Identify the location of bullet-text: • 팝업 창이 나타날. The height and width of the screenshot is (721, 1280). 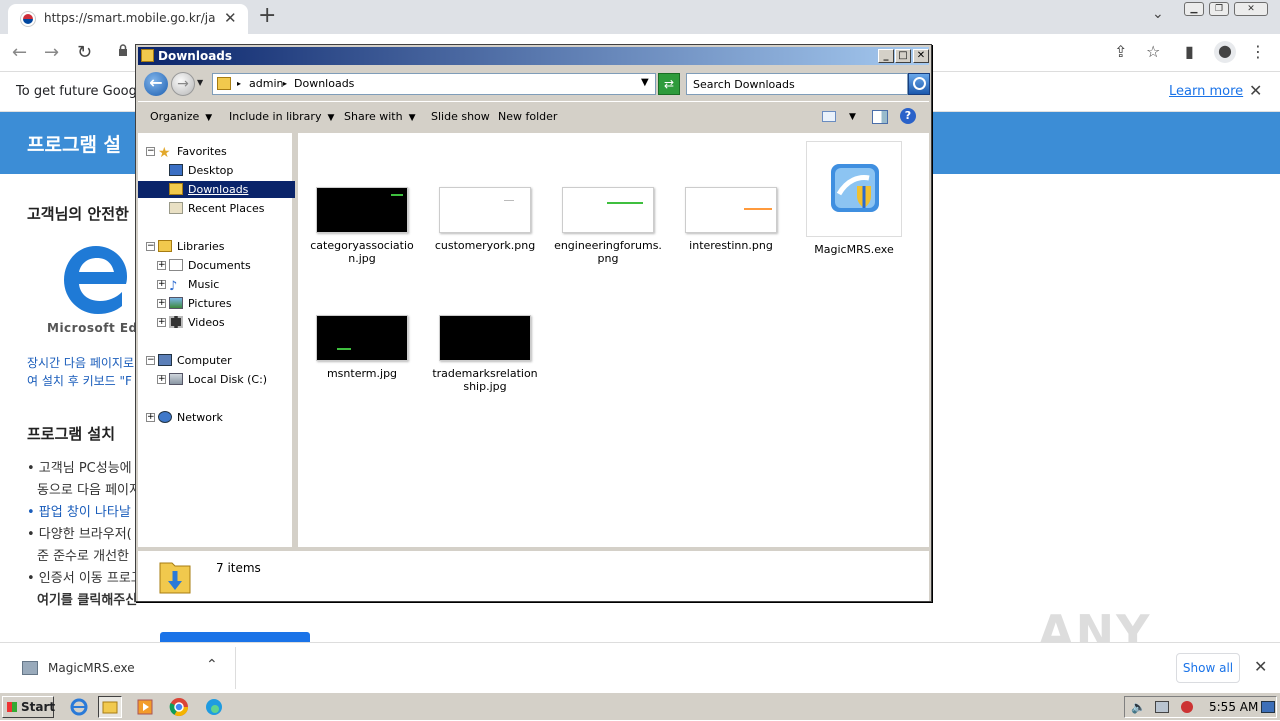
(79, 510).